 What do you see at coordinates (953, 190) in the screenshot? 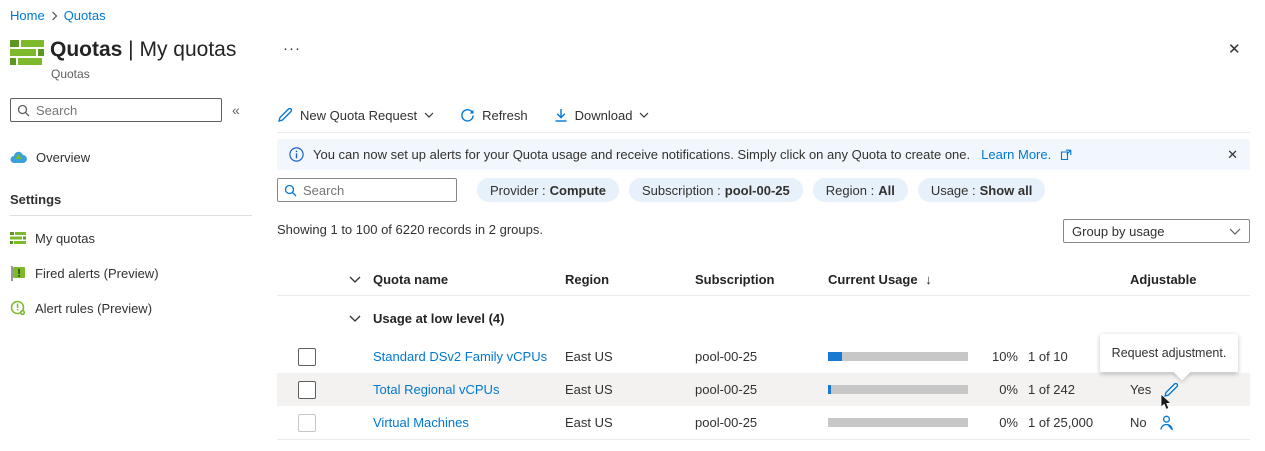
I see `pill-label: Usage :` at bounding box center [953, 190].